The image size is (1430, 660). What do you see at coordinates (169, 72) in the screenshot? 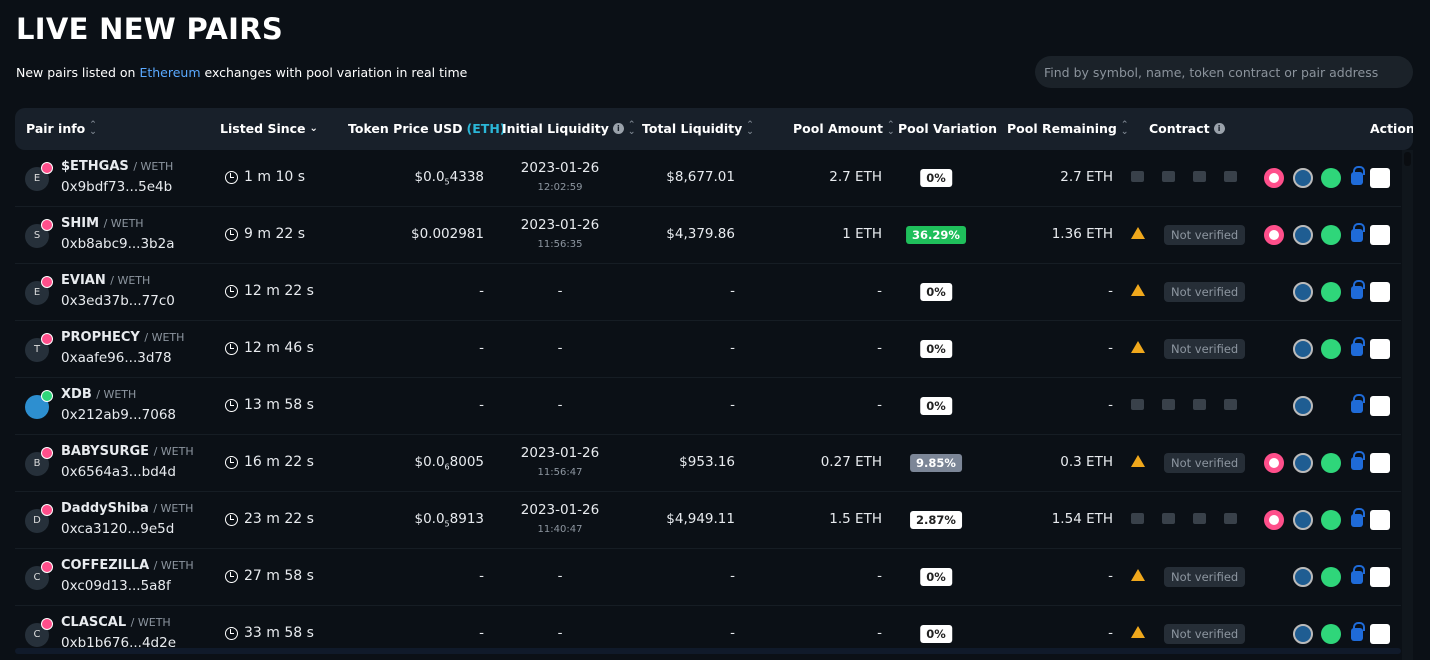
I see `ethereum-link: Ethereum` at bounding box center [169, 72].